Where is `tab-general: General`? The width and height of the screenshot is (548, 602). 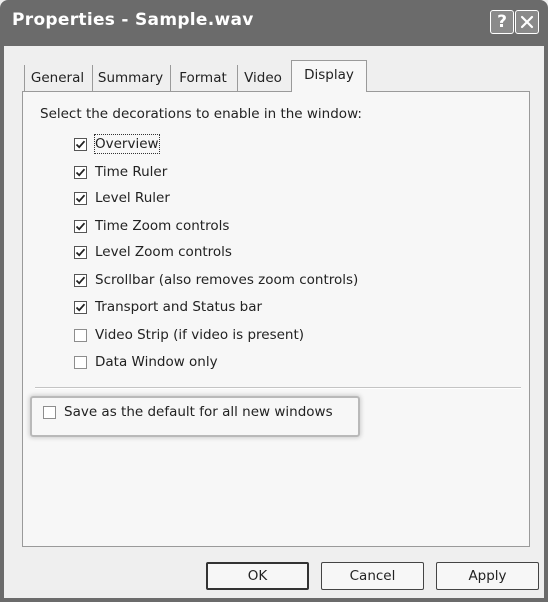 tab-general: General is located at coordinates (57, 78).